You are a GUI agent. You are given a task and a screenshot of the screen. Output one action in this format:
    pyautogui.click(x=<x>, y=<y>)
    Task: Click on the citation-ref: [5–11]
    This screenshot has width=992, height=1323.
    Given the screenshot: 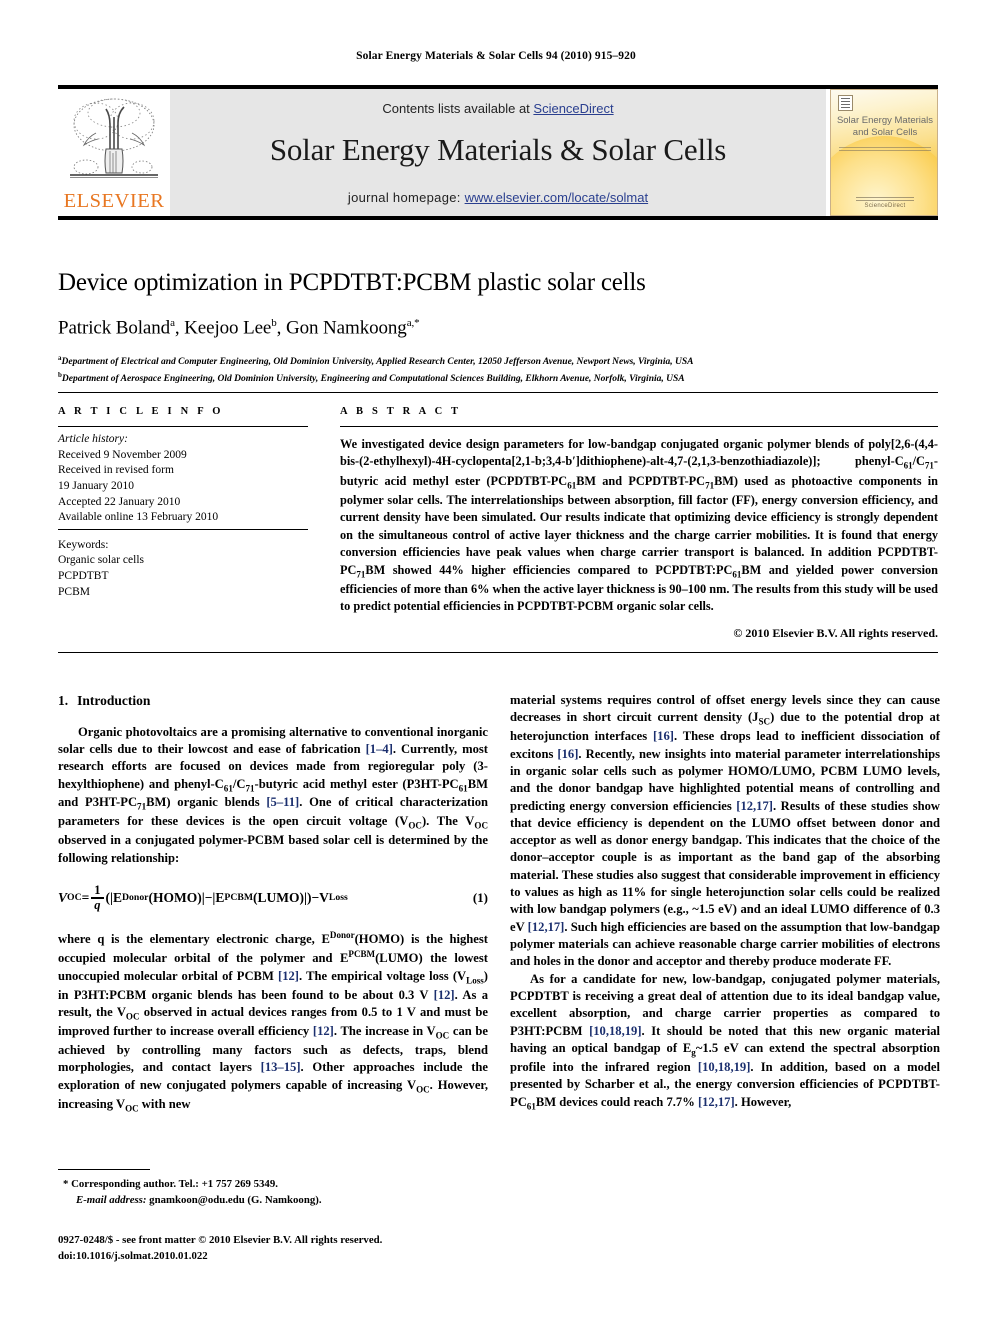 What is the action you would take?
    pyautogui.click(x=282, y=802)
    